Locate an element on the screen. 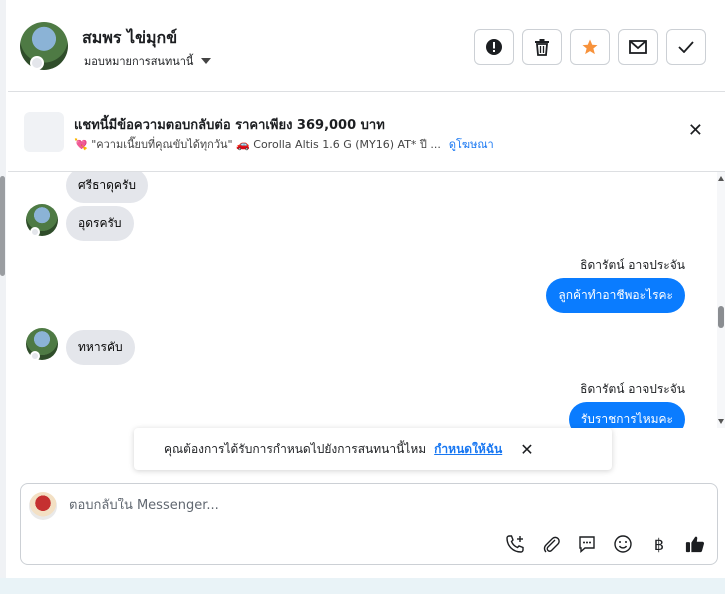 The width and height of the screenshot is (725, 594). incoming-message: ทหารคับ is located at coordinates (100, 347).